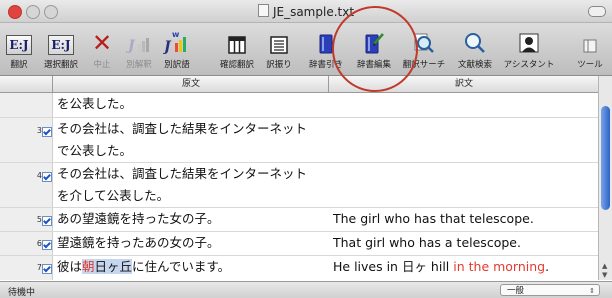  I want to click on column-header: 原文 訳文, so click(299, 84).